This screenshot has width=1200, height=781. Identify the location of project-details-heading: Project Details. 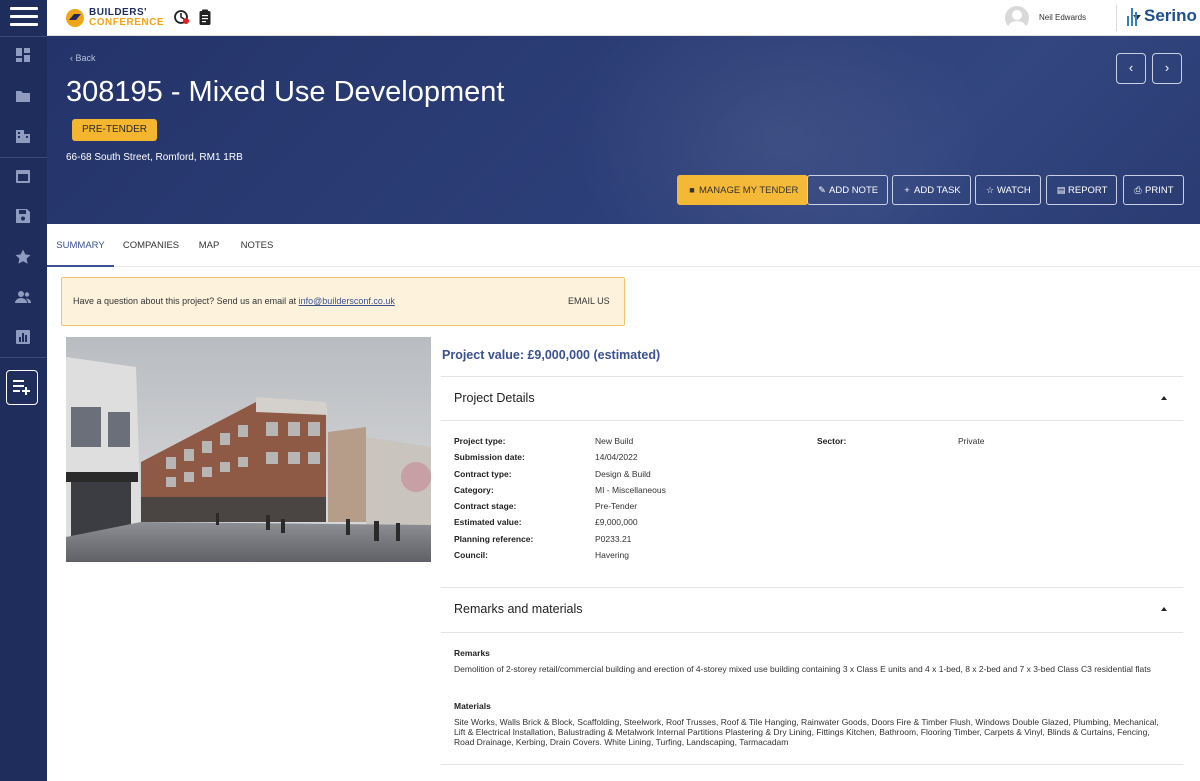
(494, 398).